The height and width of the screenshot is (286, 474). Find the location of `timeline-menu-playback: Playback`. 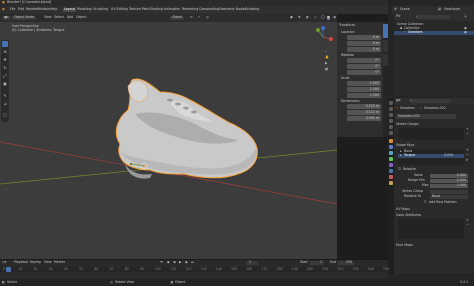

timeline-menu-playback: Playback is located at coordinates (21, 262).